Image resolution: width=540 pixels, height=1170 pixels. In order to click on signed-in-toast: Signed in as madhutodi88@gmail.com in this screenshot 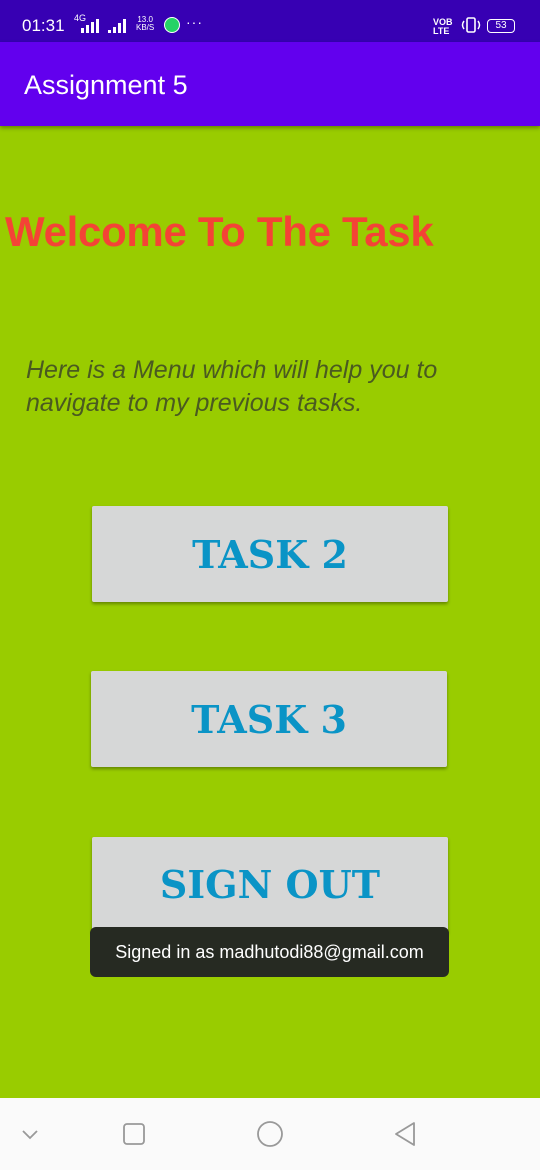, I will do `click(269, 952)`.